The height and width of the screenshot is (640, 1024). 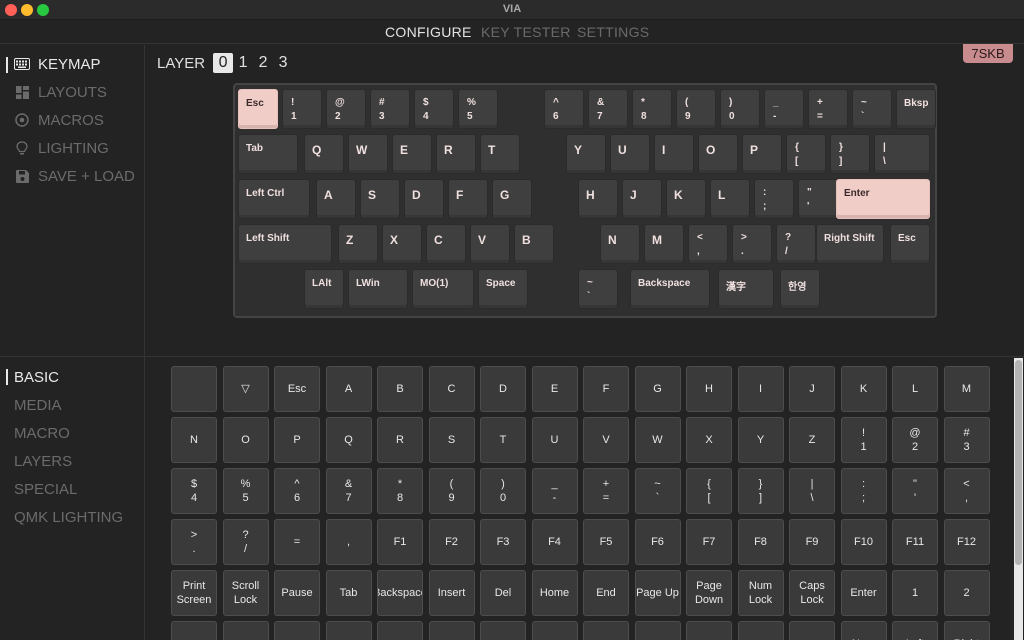 I want to click on category-special: SPECIAL, so click(x=45, y=489).